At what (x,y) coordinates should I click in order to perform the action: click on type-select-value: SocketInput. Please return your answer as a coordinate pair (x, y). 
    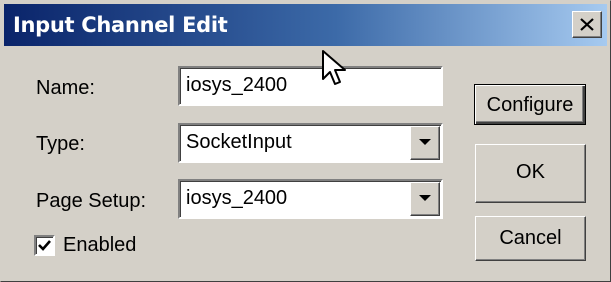
    Looking at the image, I should click on (239, 142).